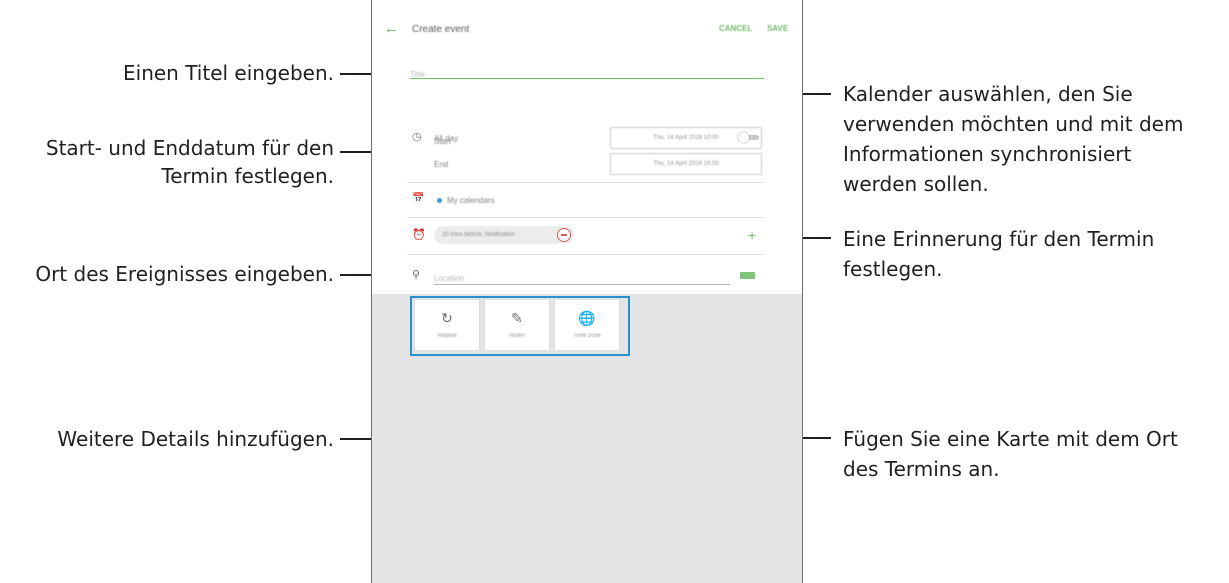 The image size is (1229, 583). What do you see at coordinates (777, 28) in the screenshot?
I see `save-button: SAVE` at bounding box center [777, 28].